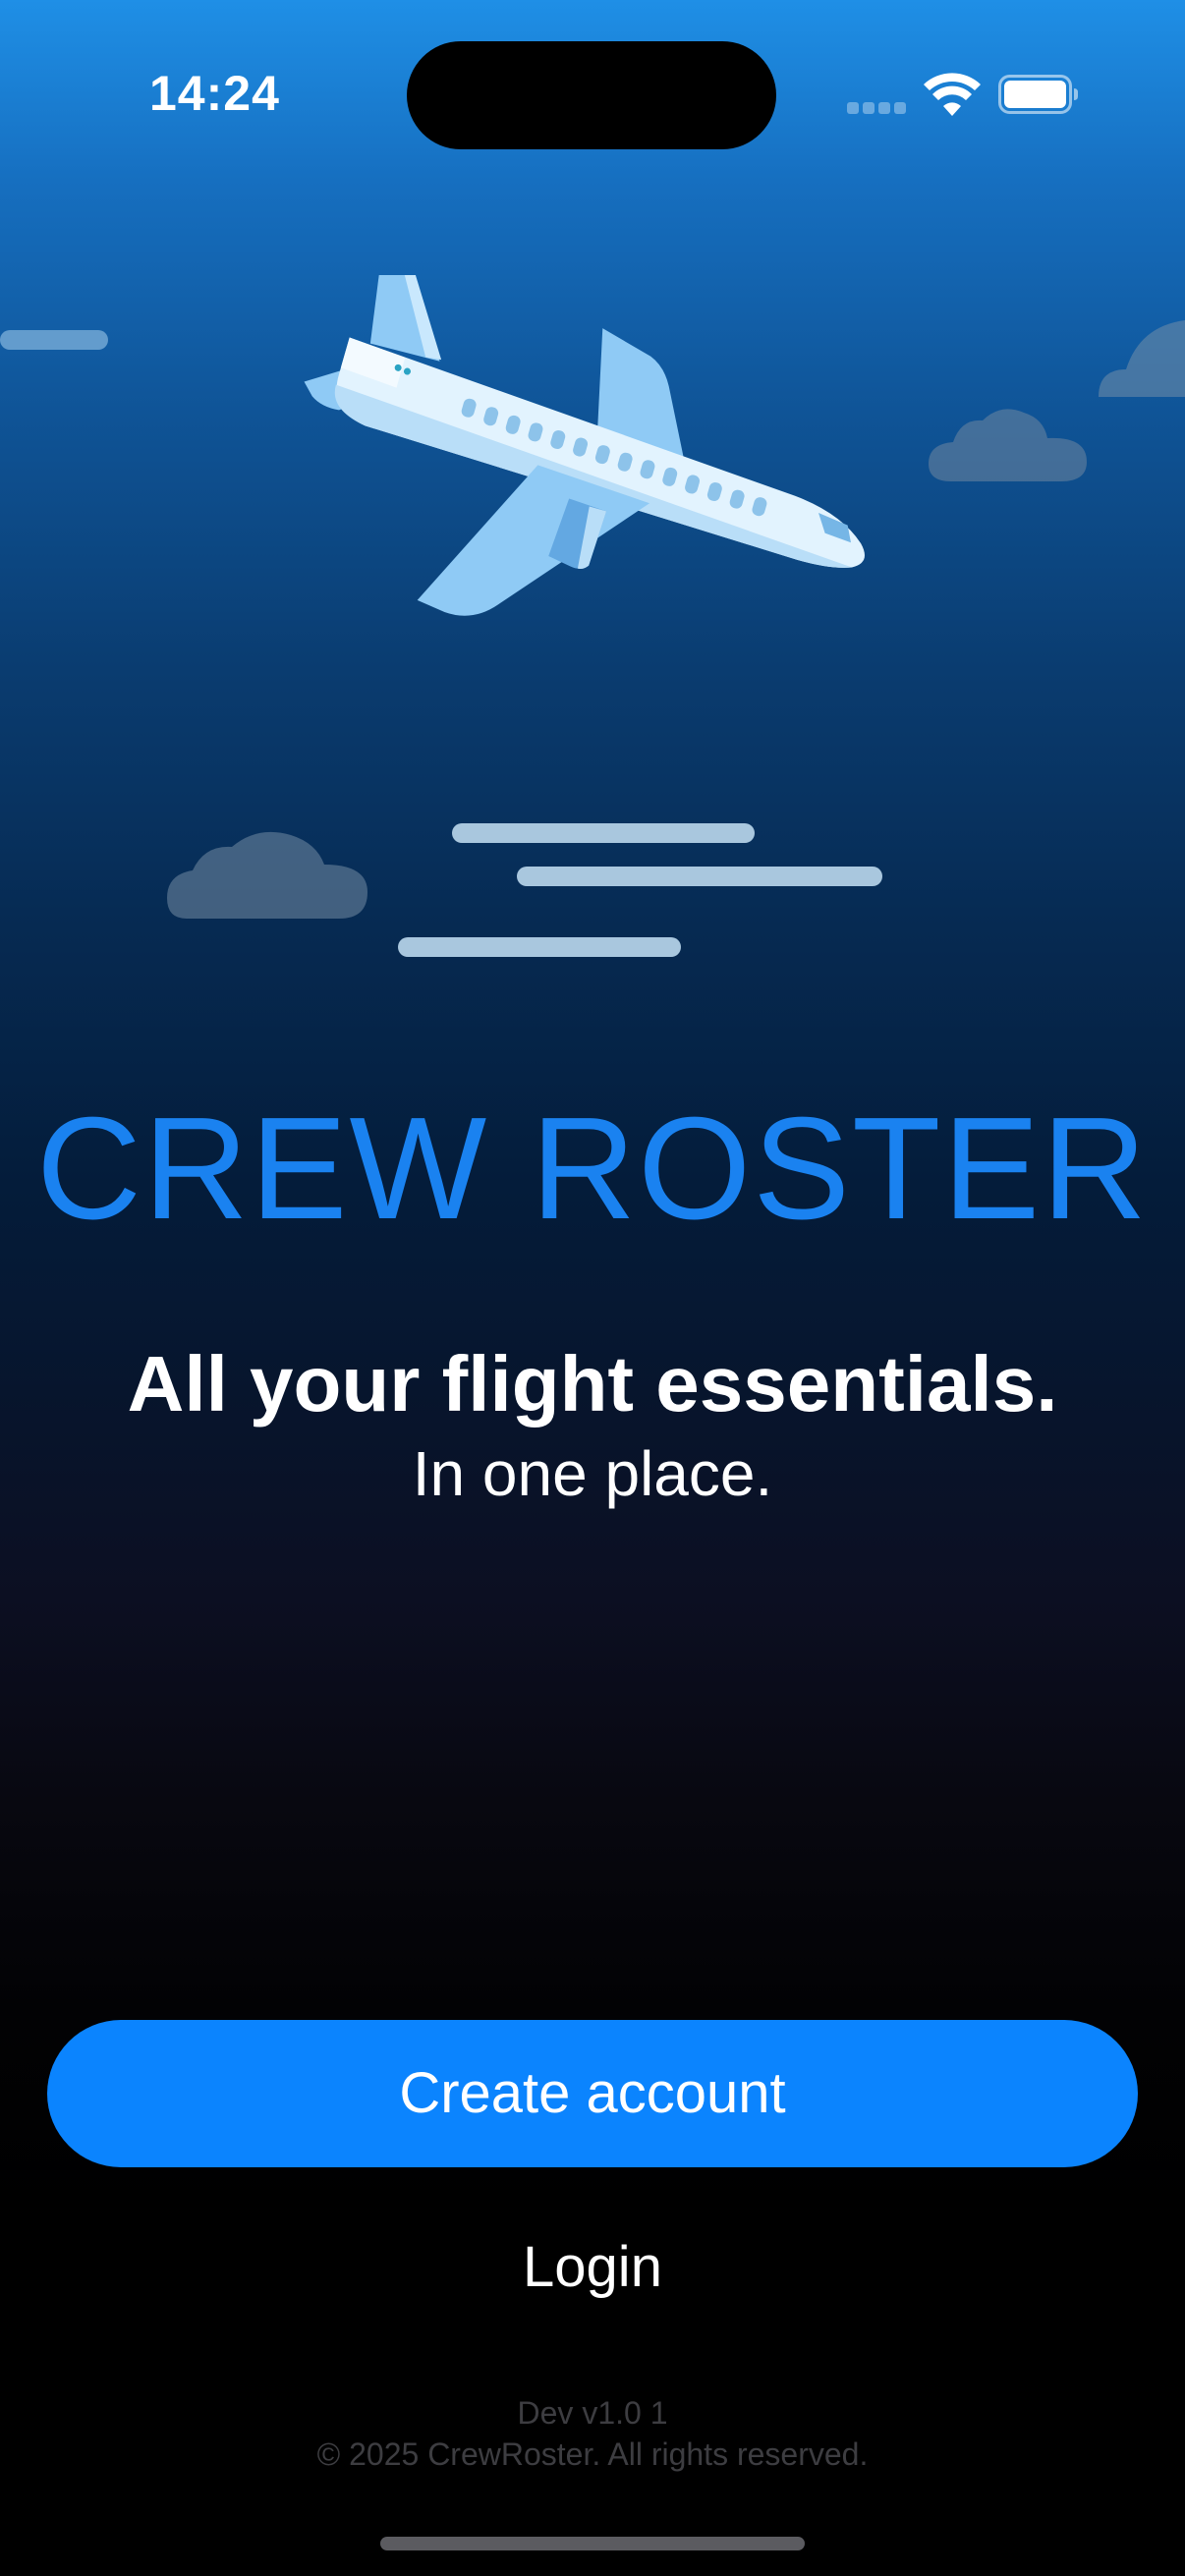  What do you see at coordinates (592, 1384) in the screenshot?
I see `headline: All your flight essentials.` at bounding box center [592, 1384].